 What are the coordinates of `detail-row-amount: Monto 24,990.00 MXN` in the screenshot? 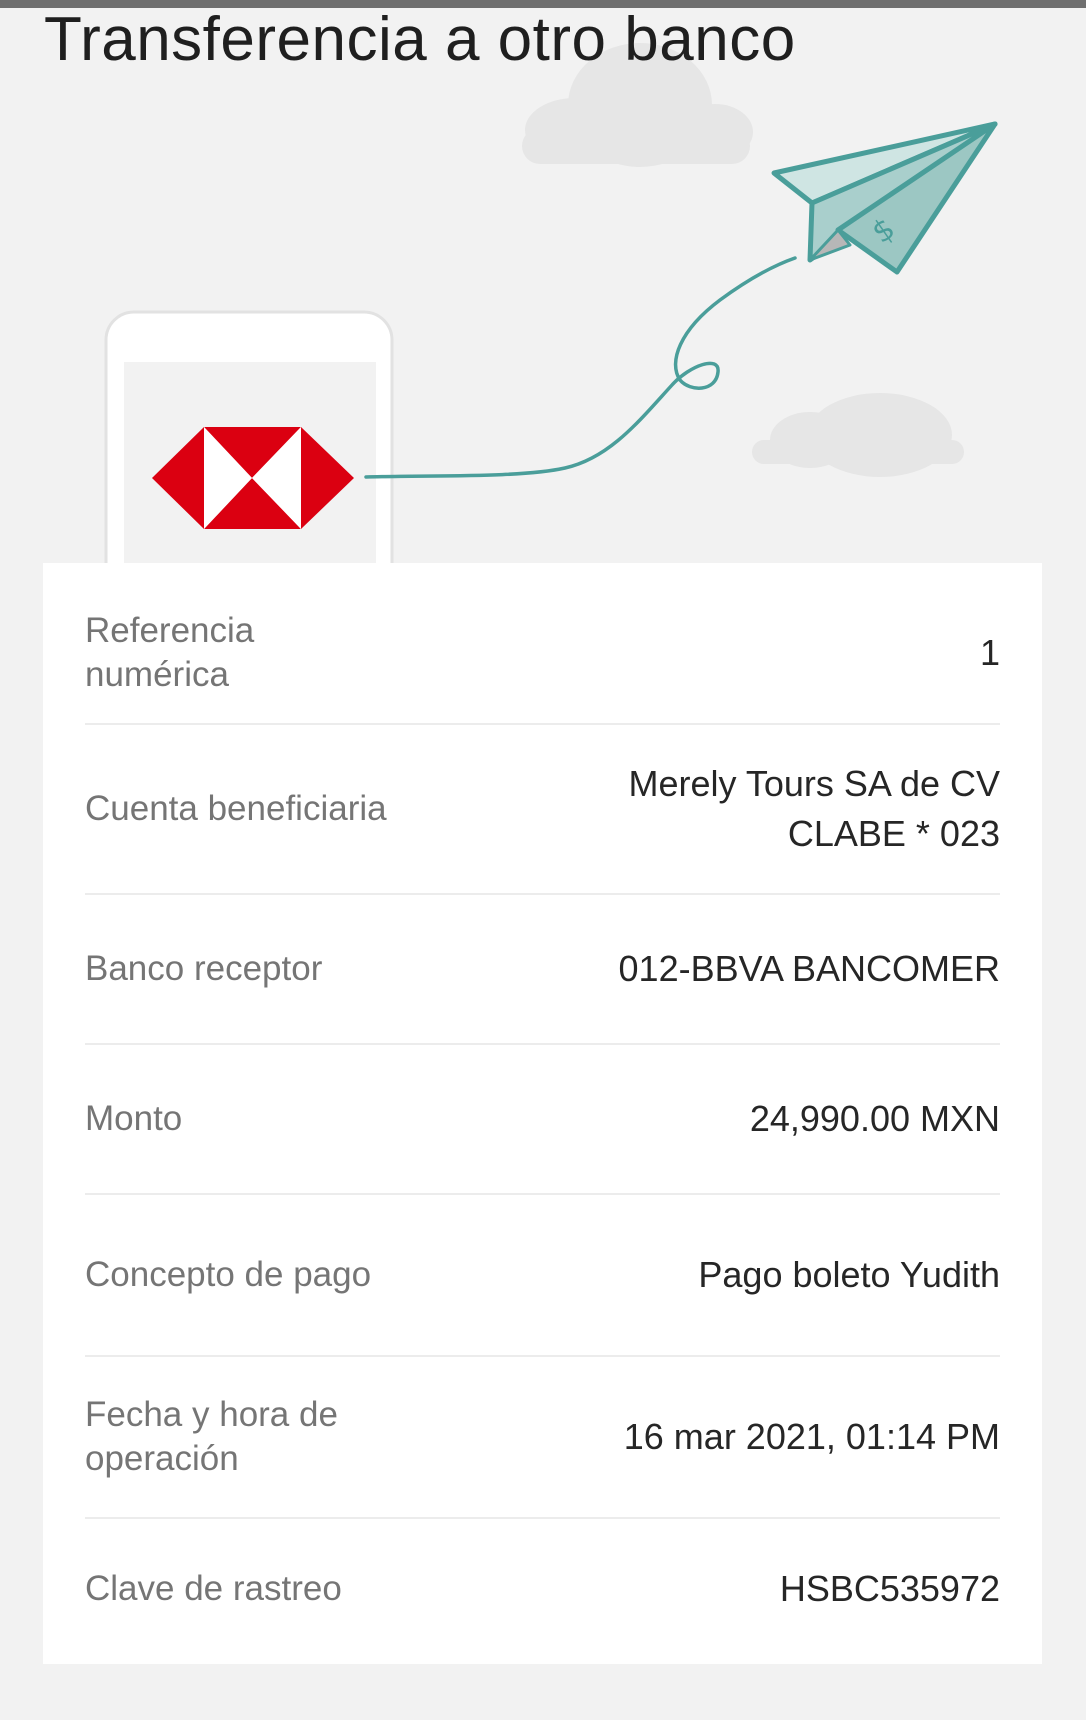 It's located at (542, 1120).